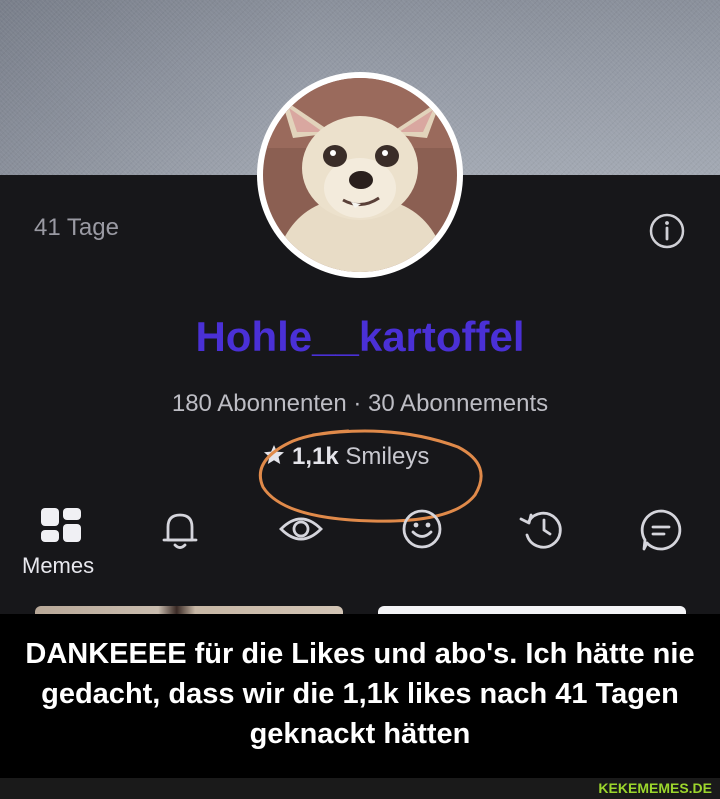  What do you see at coordinates (180, 529) in the screenshot?
I see `bell-icon` at bounding box center [180, 529].